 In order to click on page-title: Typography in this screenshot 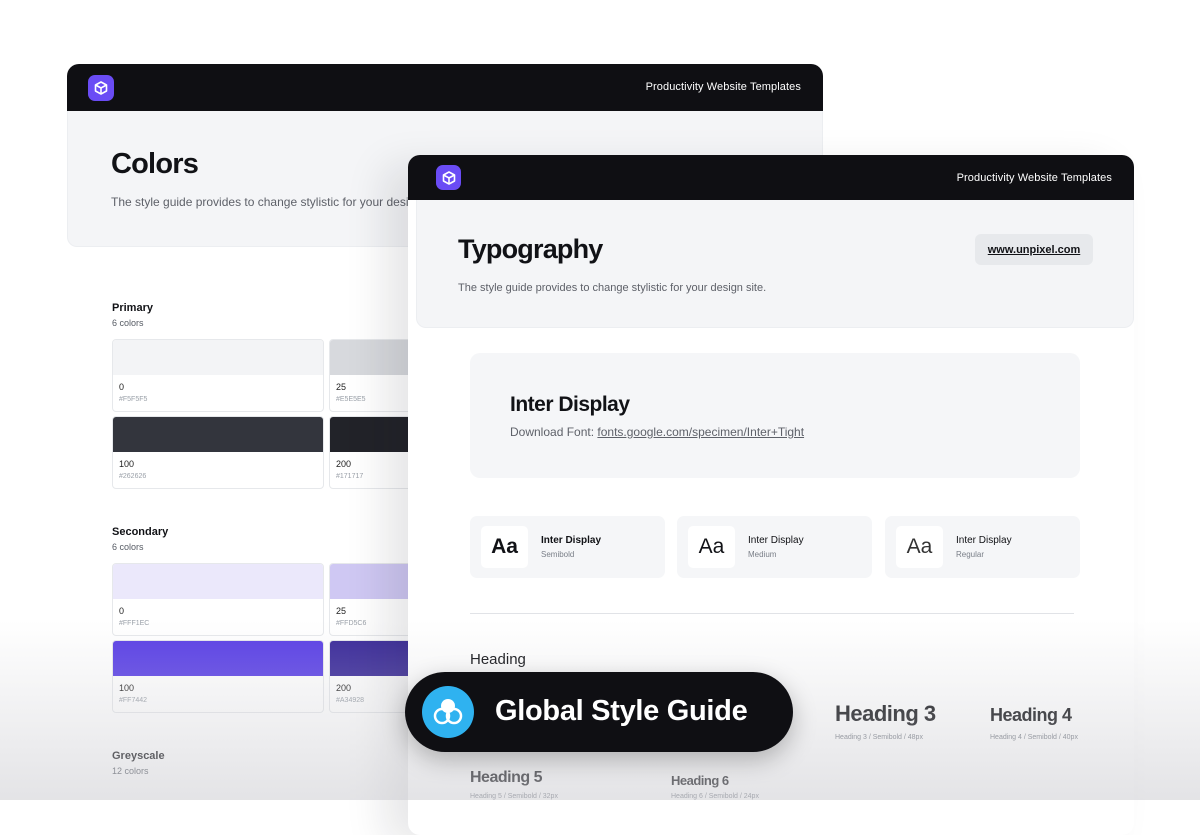, I will do `click(530, 249)`.